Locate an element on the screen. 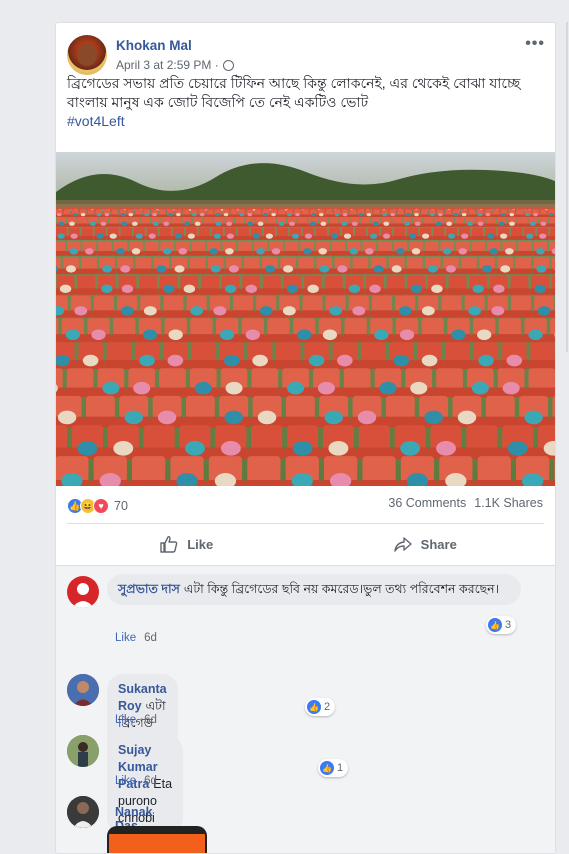 Image resolution: width=569 pixels, height=854 pixels. hashtag-link: #vot4Left is located at coordinates (307, 121).